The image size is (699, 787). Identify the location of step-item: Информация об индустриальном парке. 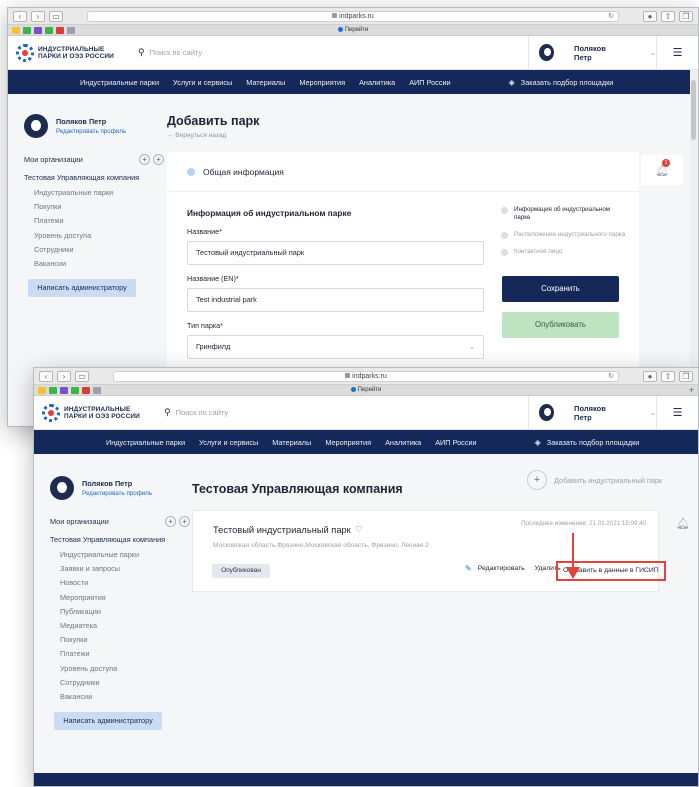
(564, 214).